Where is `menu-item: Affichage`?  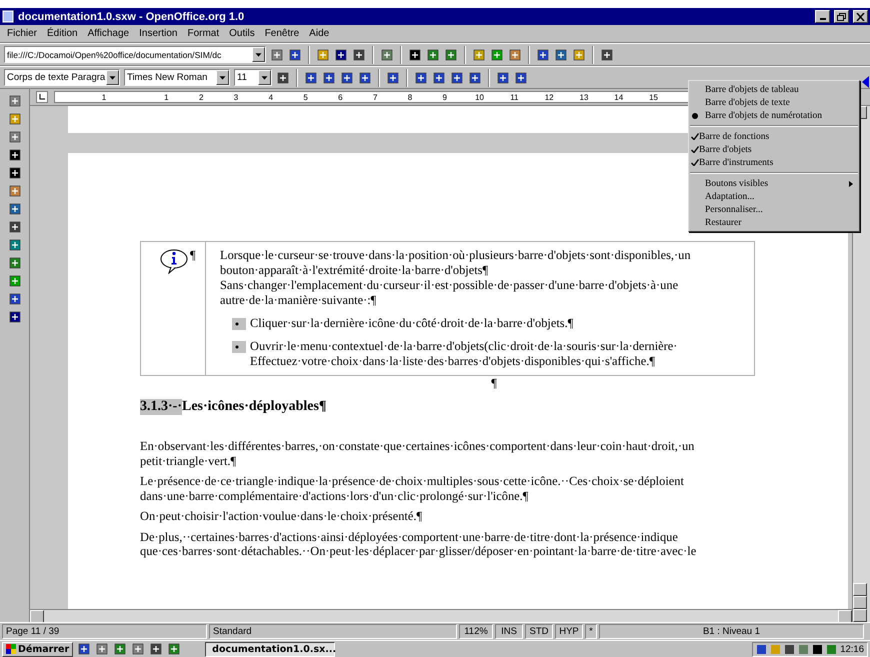
menu-item: Affichage is located at coordinates (108, 33).